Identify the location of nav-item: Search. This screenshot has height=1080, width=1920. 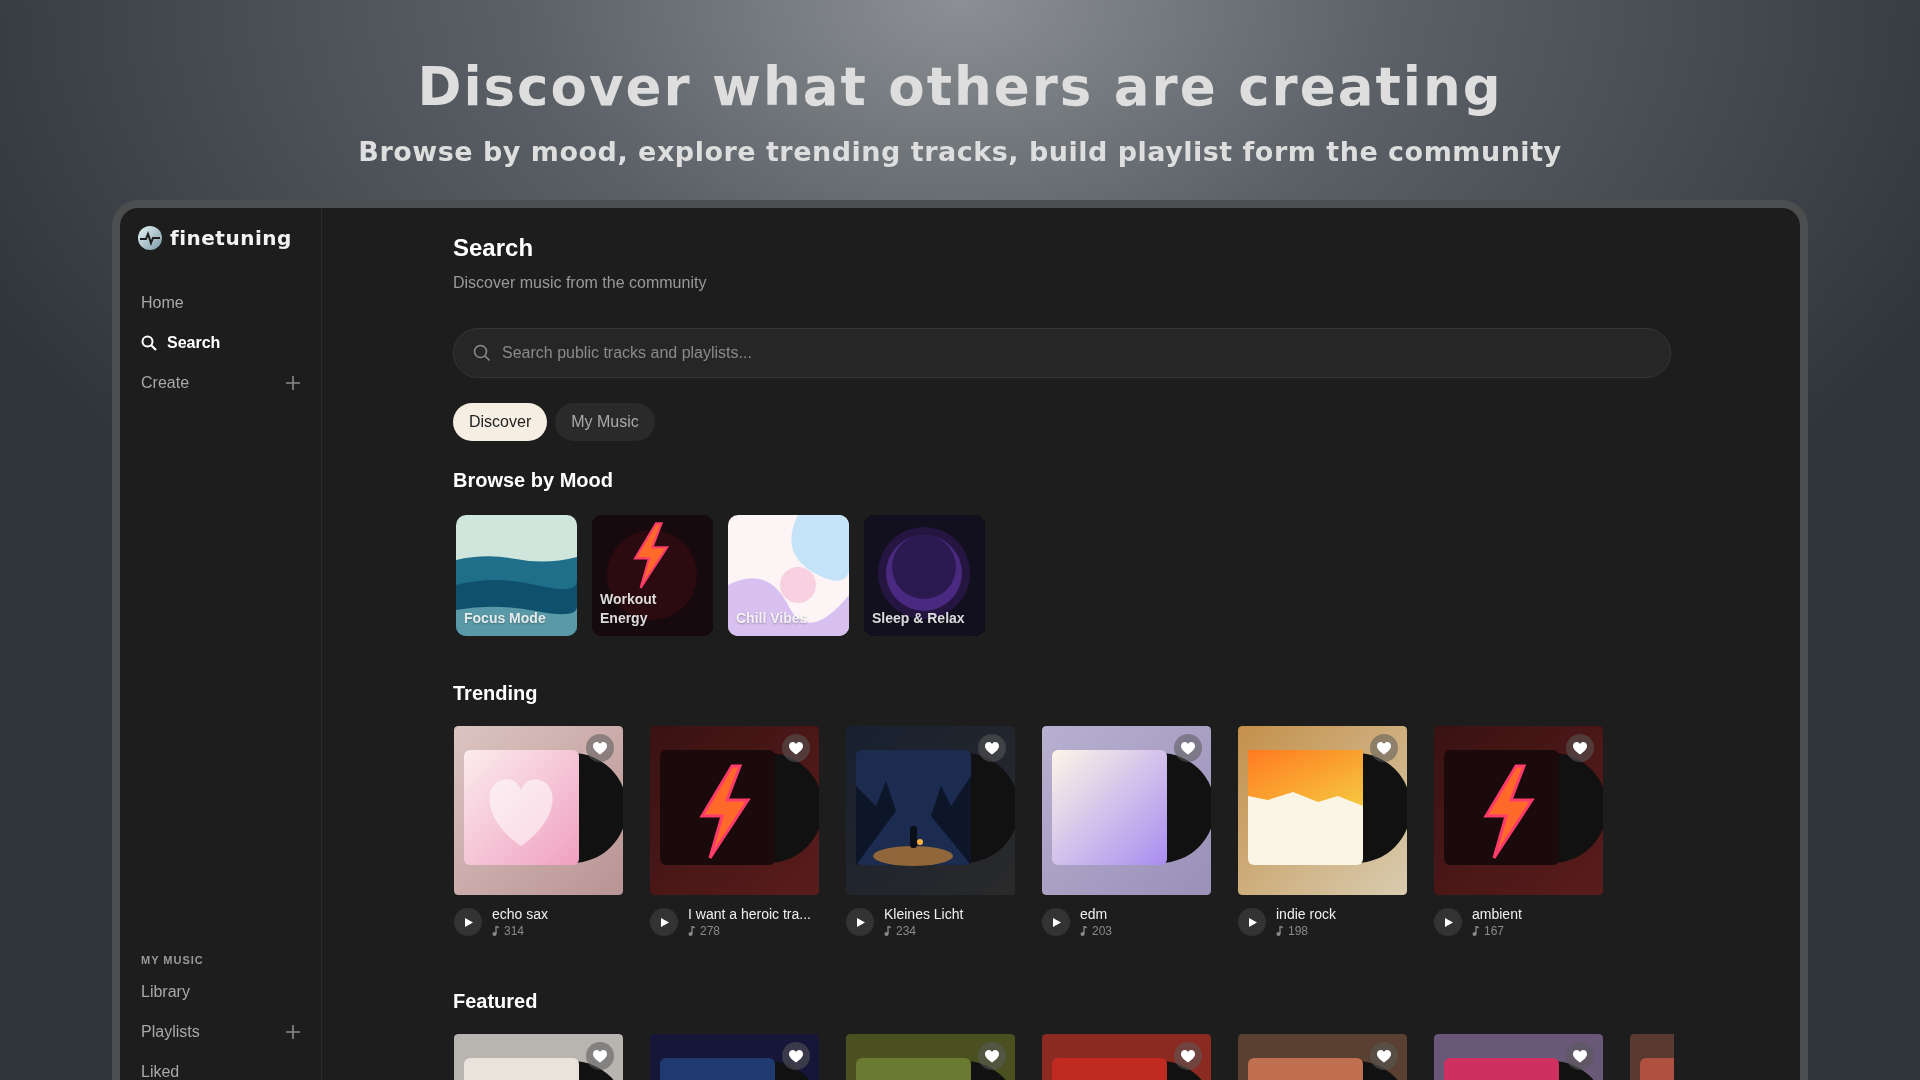
(221, 343).